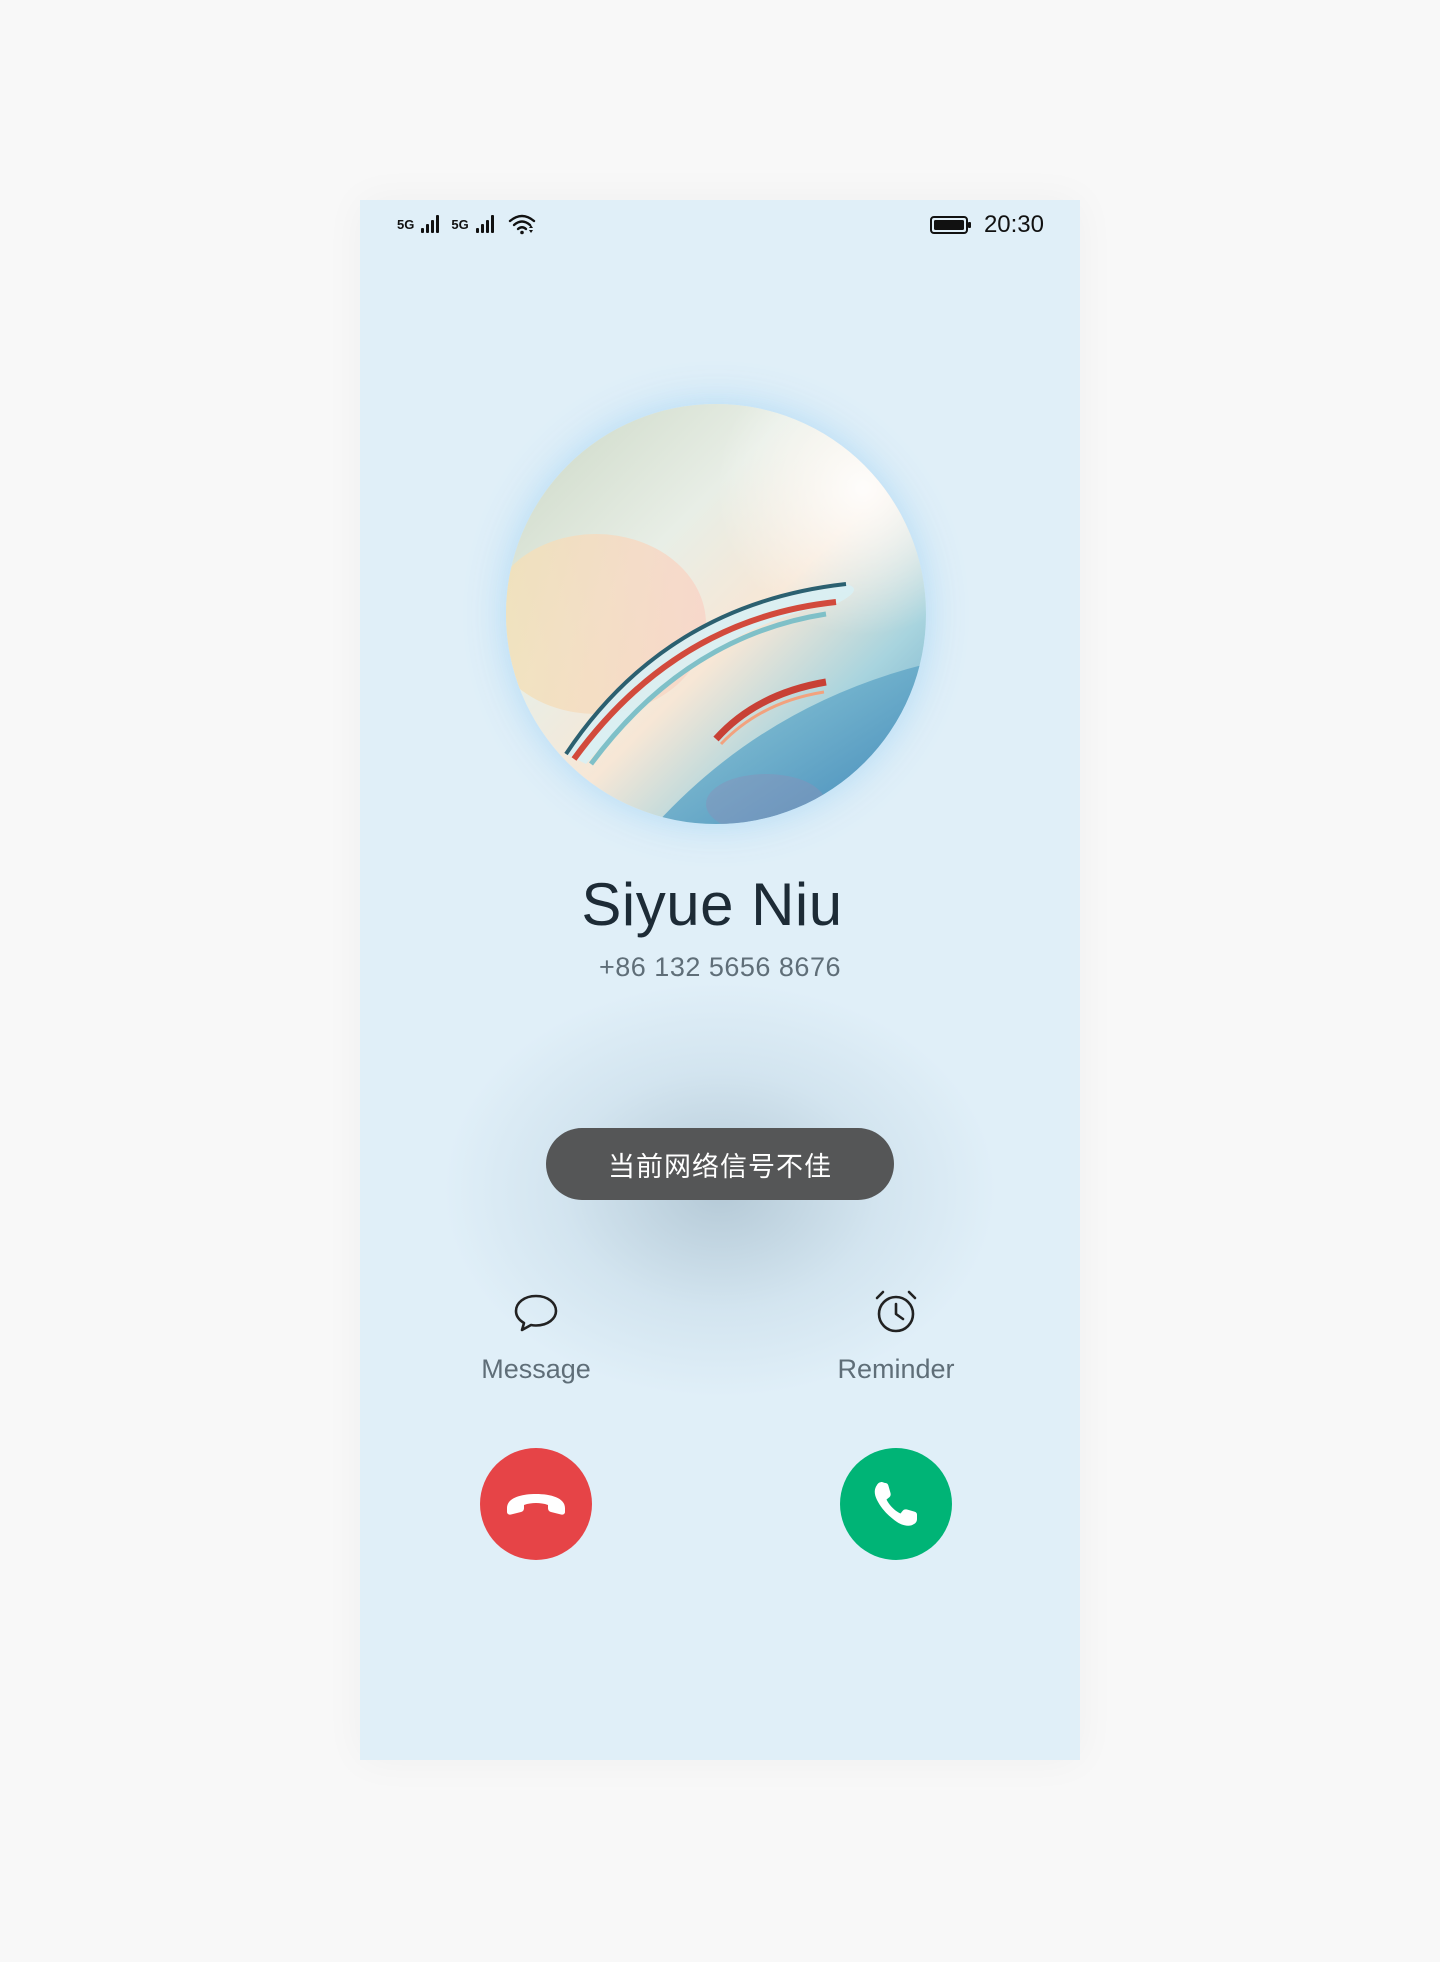  I want to click on phone-icon, so click(895, 1504).